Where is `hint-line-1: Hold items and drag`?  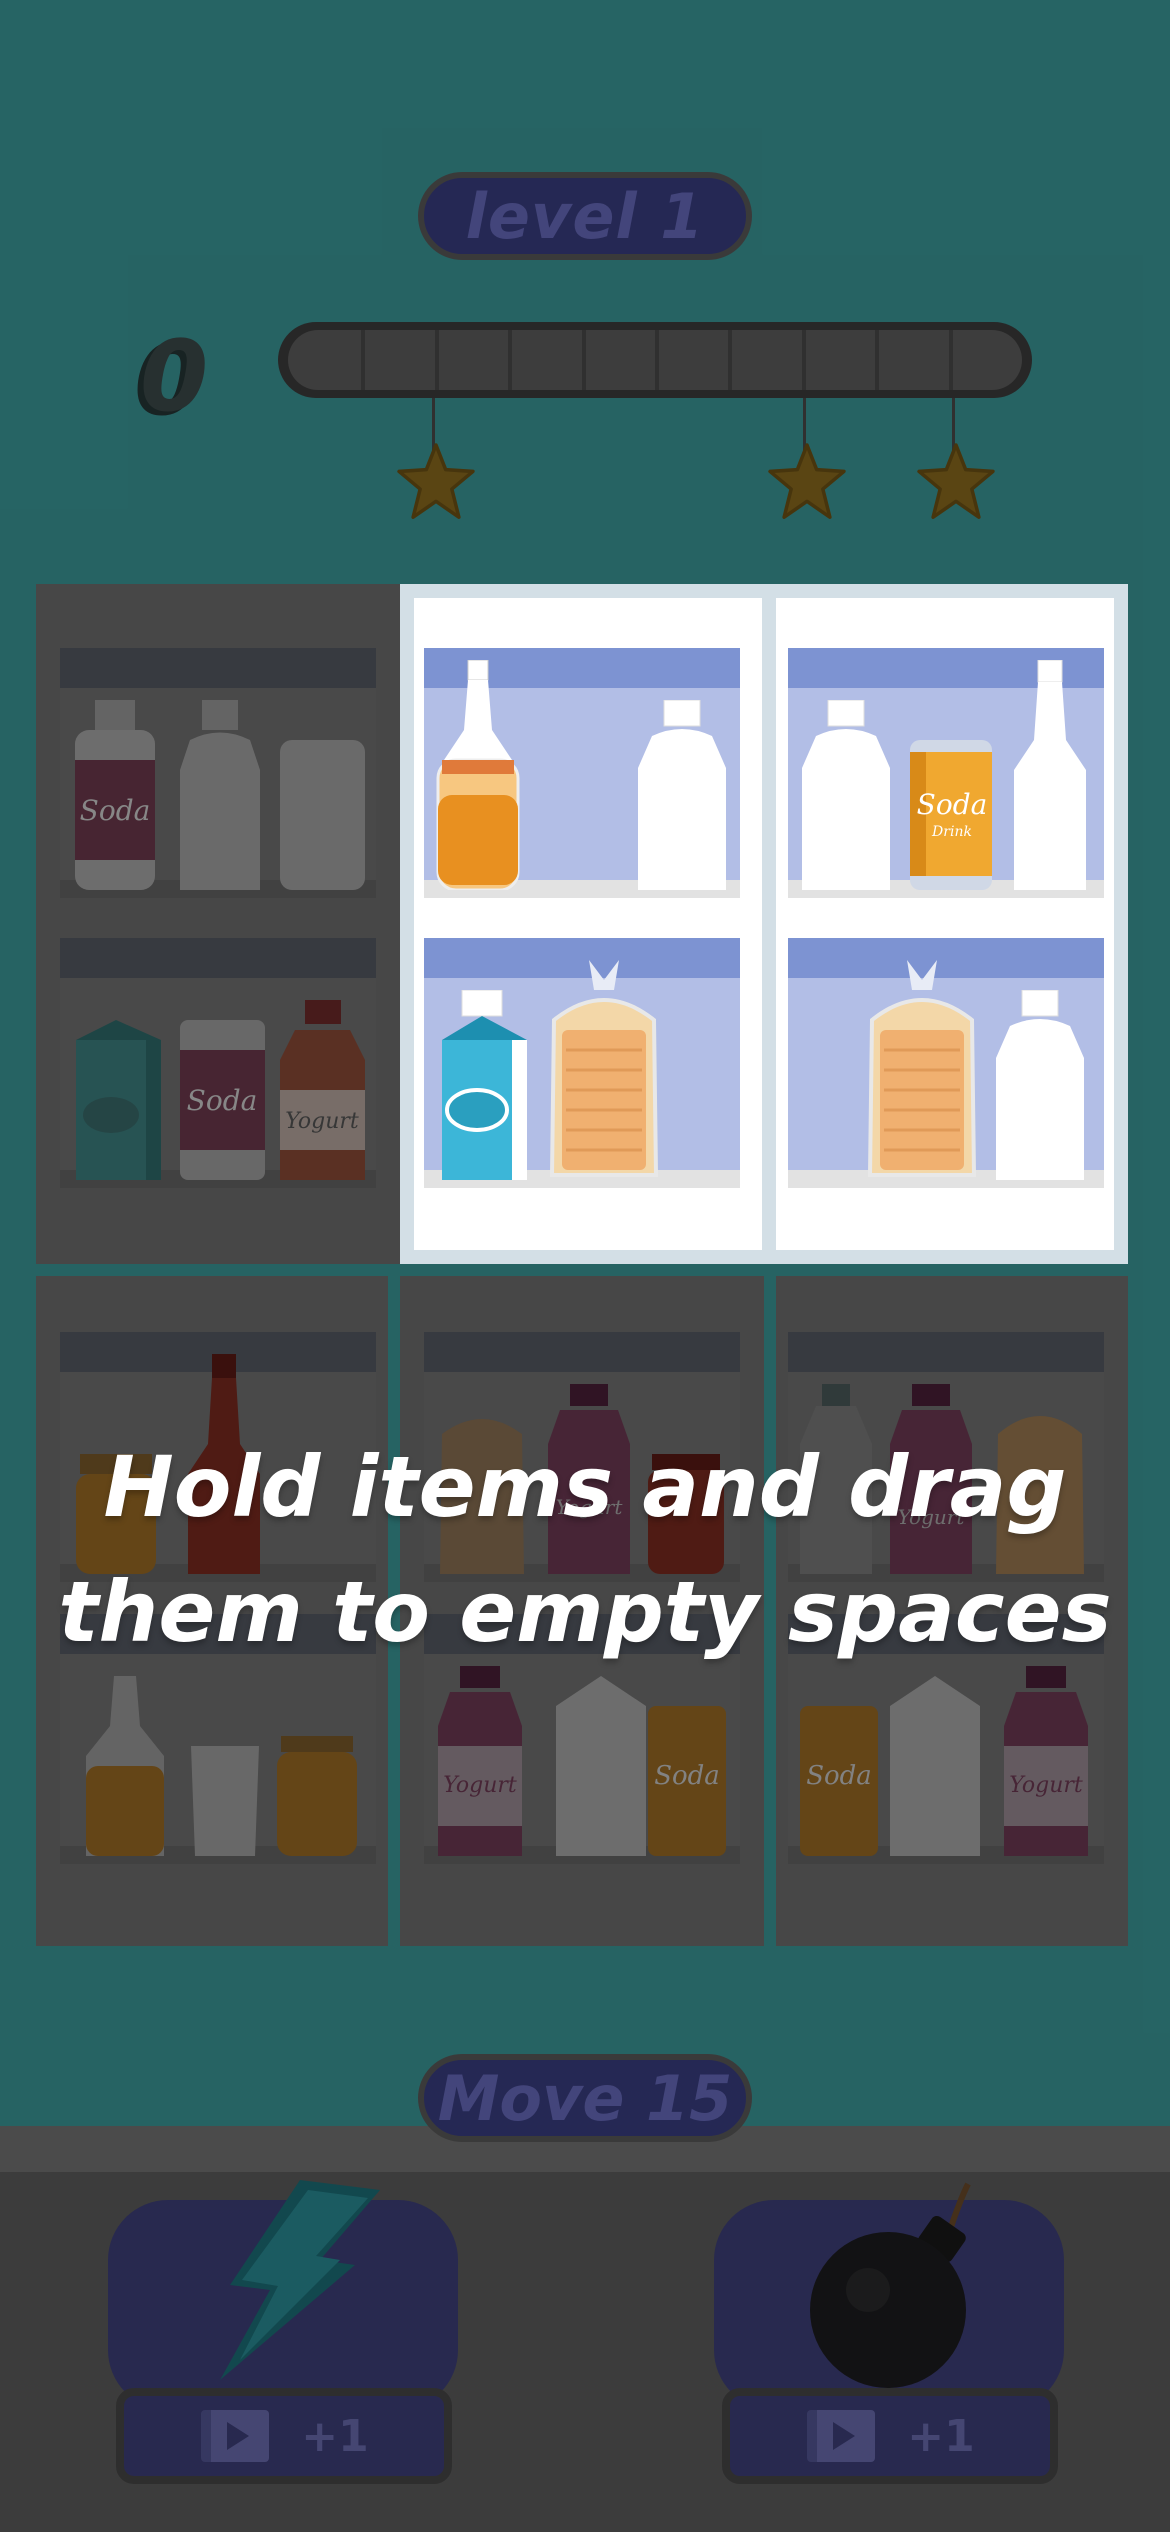 hint-line-1: Hold items and drag is located at coordinates (585, 1487).